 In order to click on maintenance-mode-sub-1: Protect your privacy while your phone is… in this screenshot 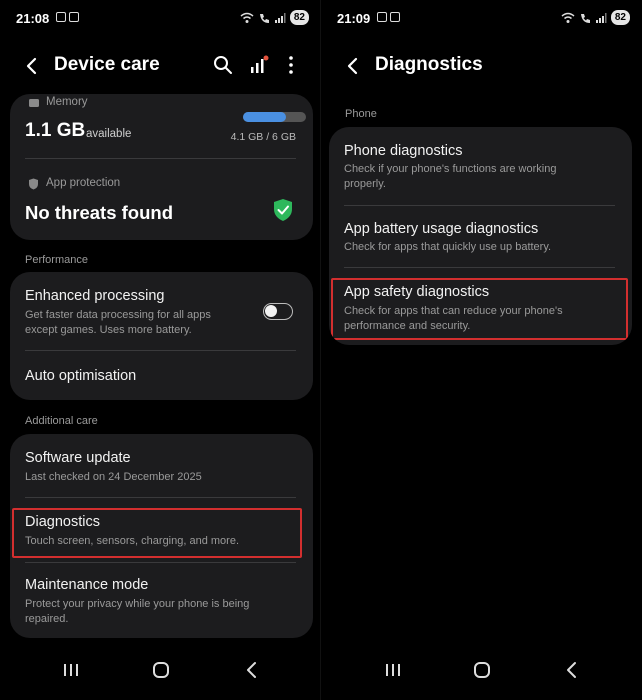, I will do `click(137, 604)`.